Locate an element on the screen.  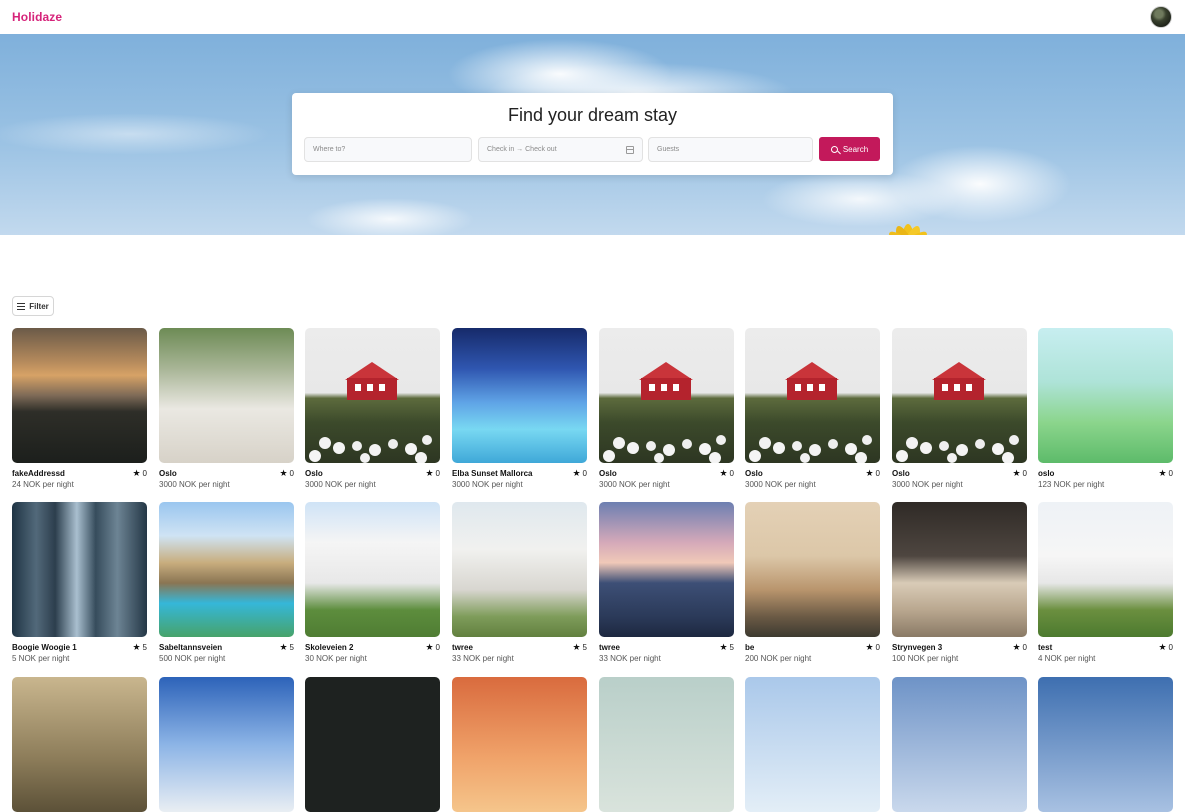
date-range-input: Check in → Check out is located at coordinates (560, 149).